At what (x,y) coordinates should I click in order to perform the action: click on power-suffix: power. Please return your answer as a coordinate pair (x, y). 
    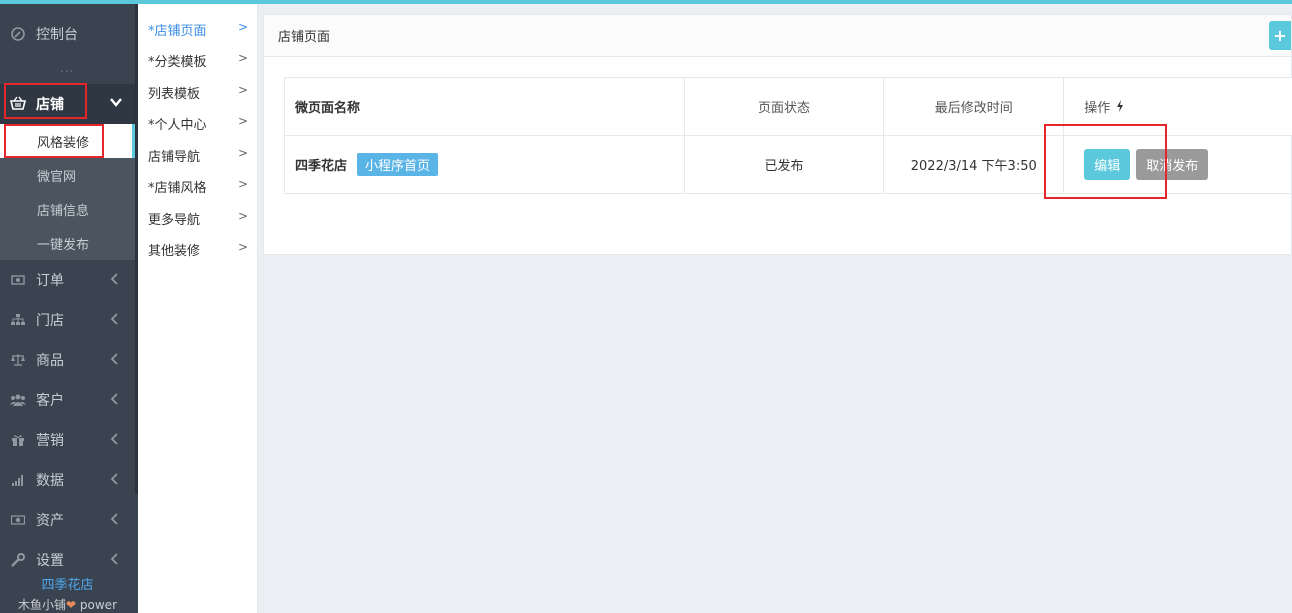
    Looking at the image, I should click on (98, 605).